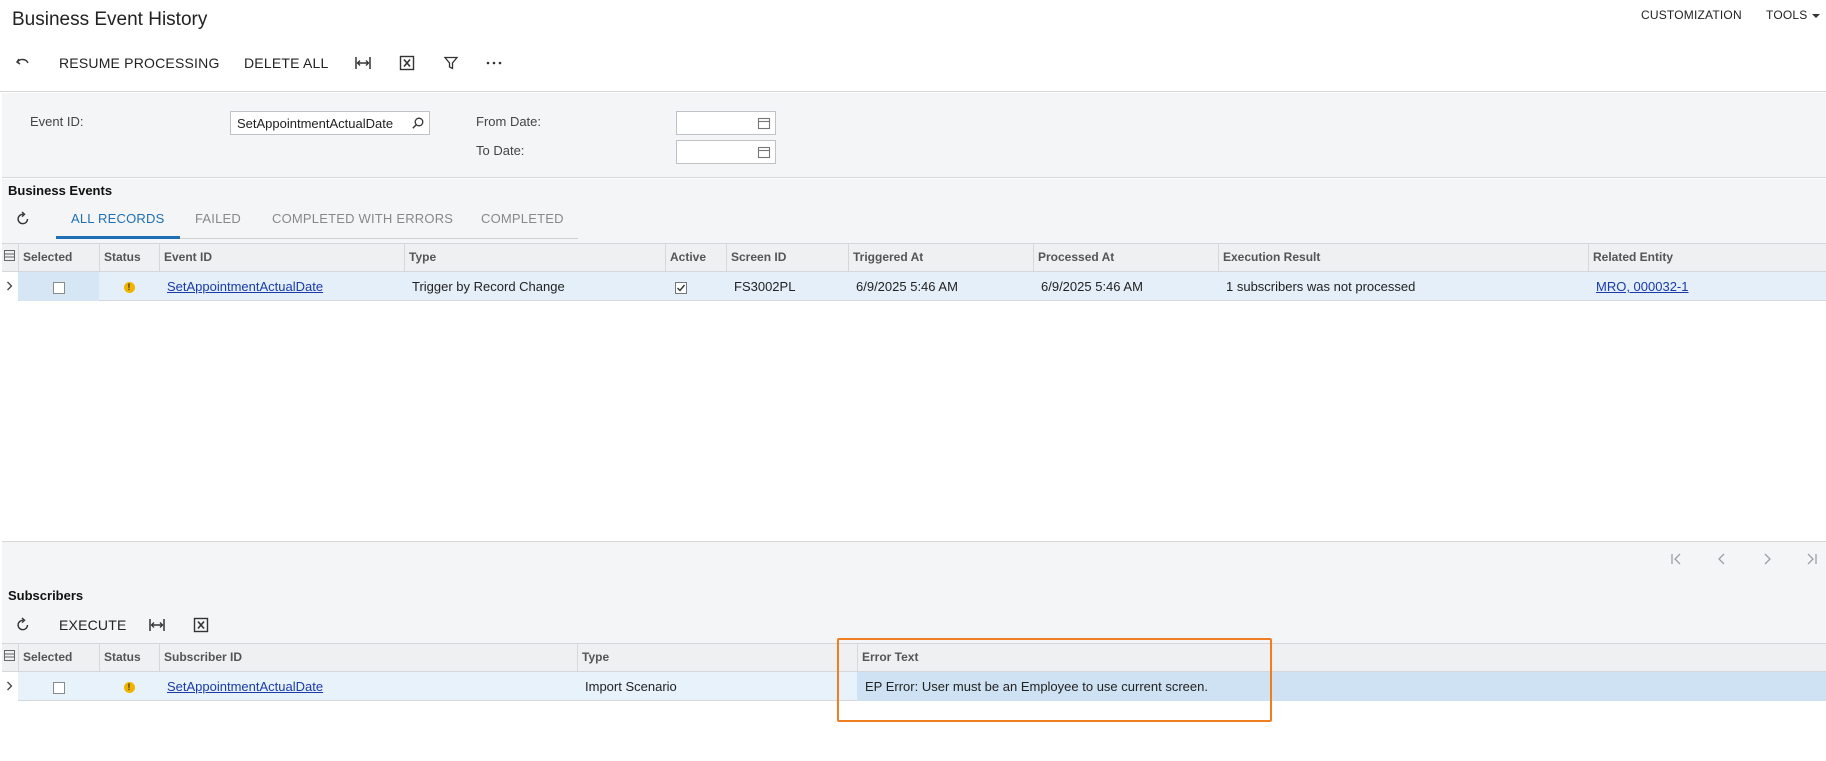  I want to click on event-id-field: SetAppointmentActualDate, so click(330, 123).